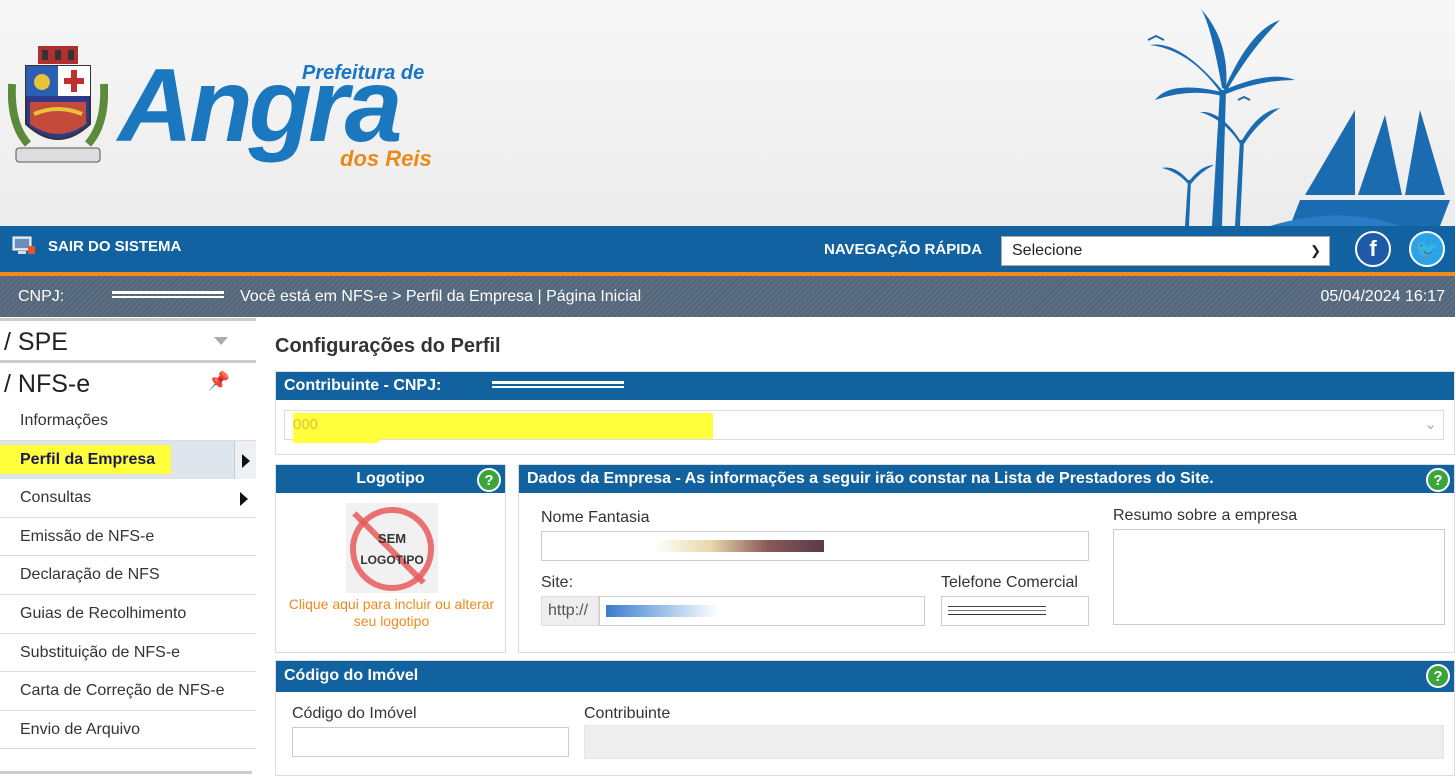 Image resolution: width=1455 pixels, height=776 pixels. Describe the element at coordinates (1205, 515) in the screenshot. I see `resumo-label: Resumo sobre a empresa` at that location.